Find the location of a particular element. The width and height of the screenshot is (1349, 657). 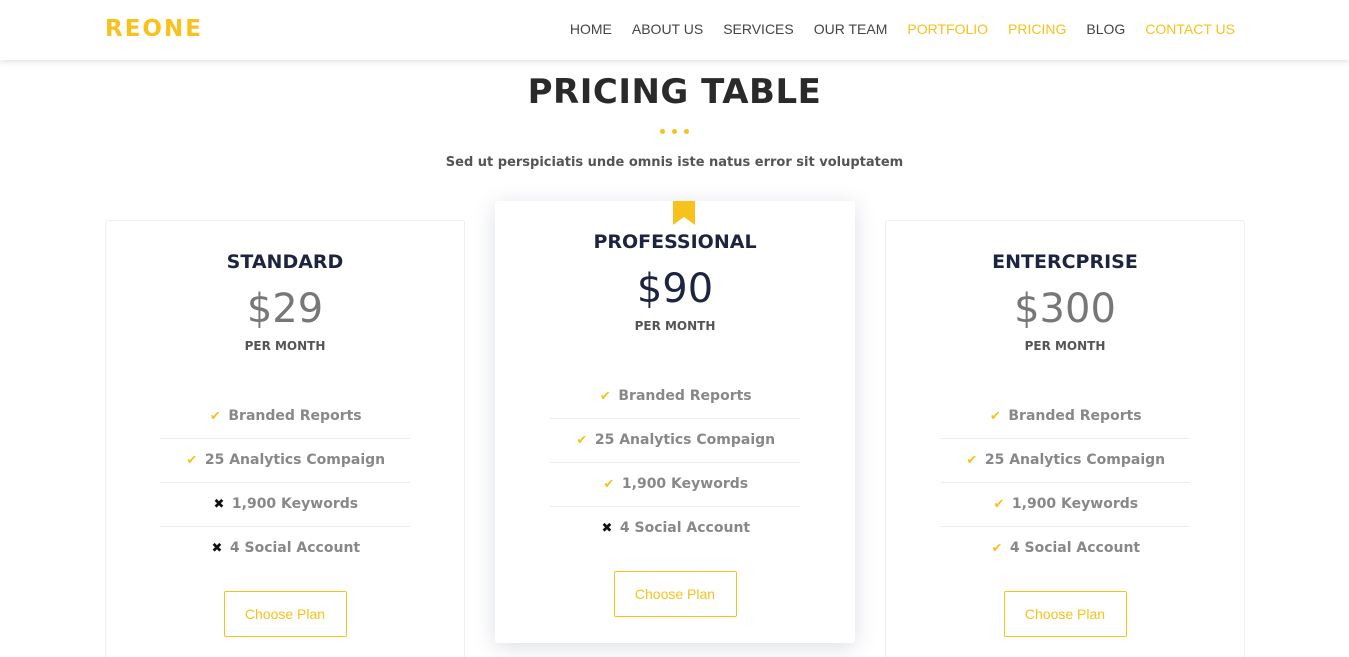

plan-name: PROFESSIONAL is located at coordinates (675, 242).